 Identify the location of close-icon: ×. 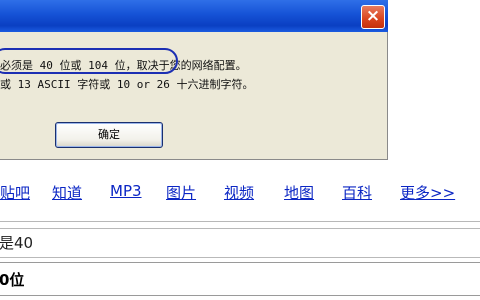
(373, 17).